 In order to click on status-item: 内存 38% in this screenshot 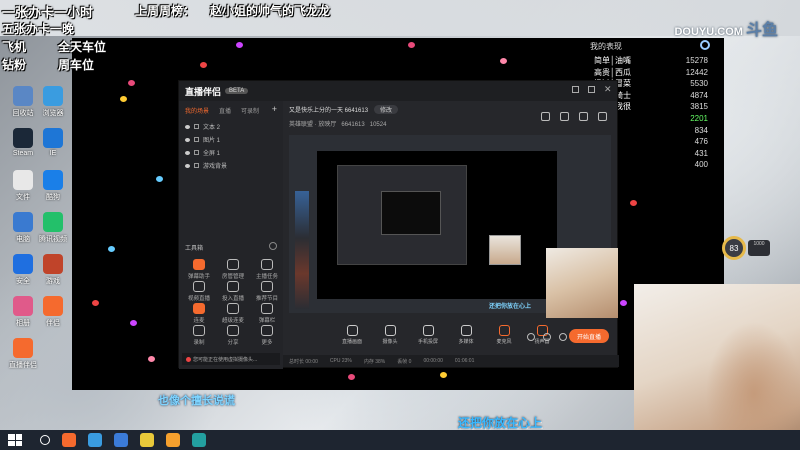, I will do `click(374, 361)`.